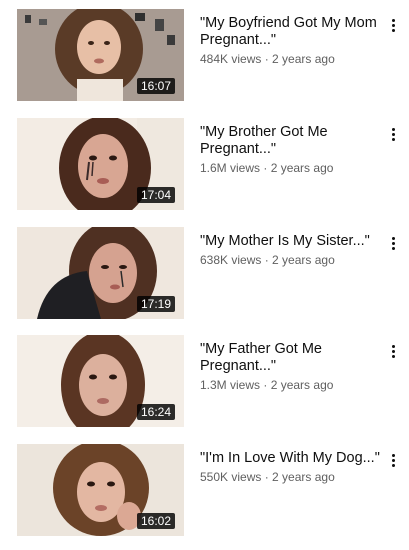 This screenshot has width=409, height=550. I want to click on video-title: "My Father Got Me Pregnant...", so click(290, 358).